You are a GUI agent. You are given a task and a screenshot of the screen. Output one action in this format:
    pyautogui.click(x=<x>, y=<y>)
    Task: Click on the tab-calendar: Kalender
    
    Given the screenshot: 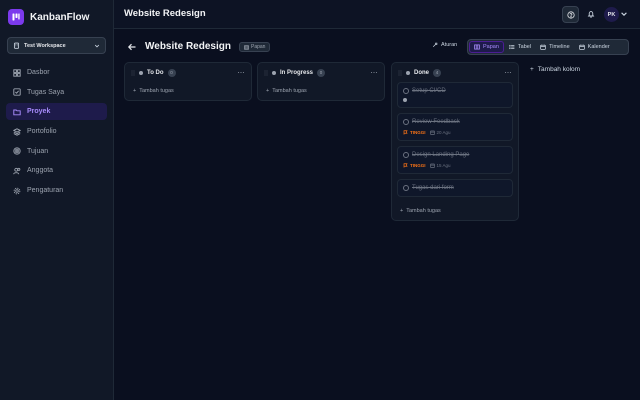 What is the action you would take?
    pyautogui.click(x=594, y=47)
    